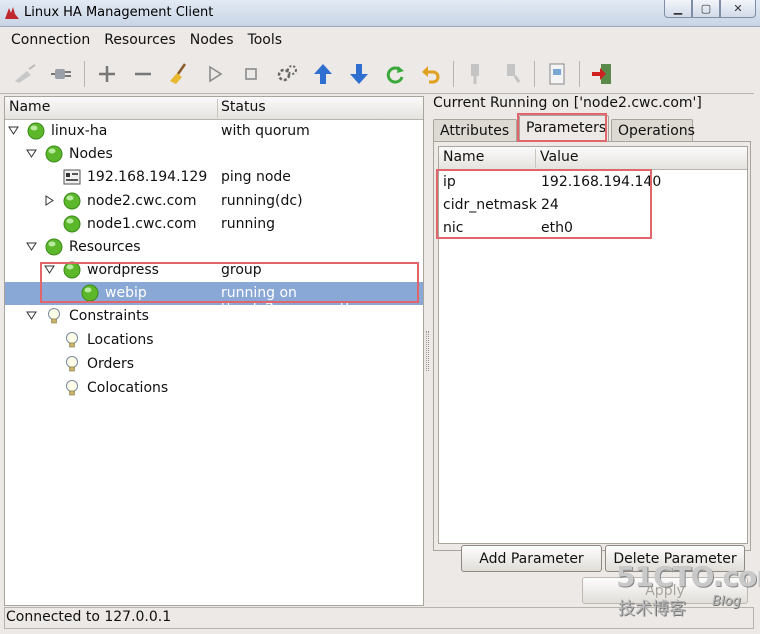 This screenshot has width=760, height=634. I want to click on tree-label: Constraints, so click(109, 316).